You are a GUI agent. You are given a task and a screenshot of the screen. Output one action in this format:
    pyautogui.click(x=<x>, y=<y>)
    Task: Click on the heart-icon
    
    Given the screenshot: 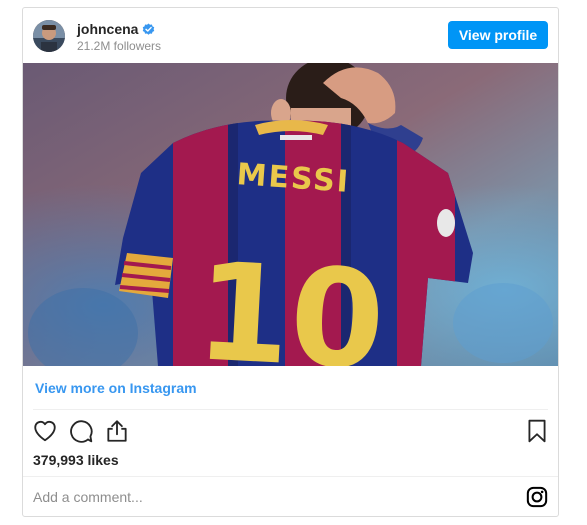 What is the action you would take?
    pyautogui.click(x=45, y=431)
    